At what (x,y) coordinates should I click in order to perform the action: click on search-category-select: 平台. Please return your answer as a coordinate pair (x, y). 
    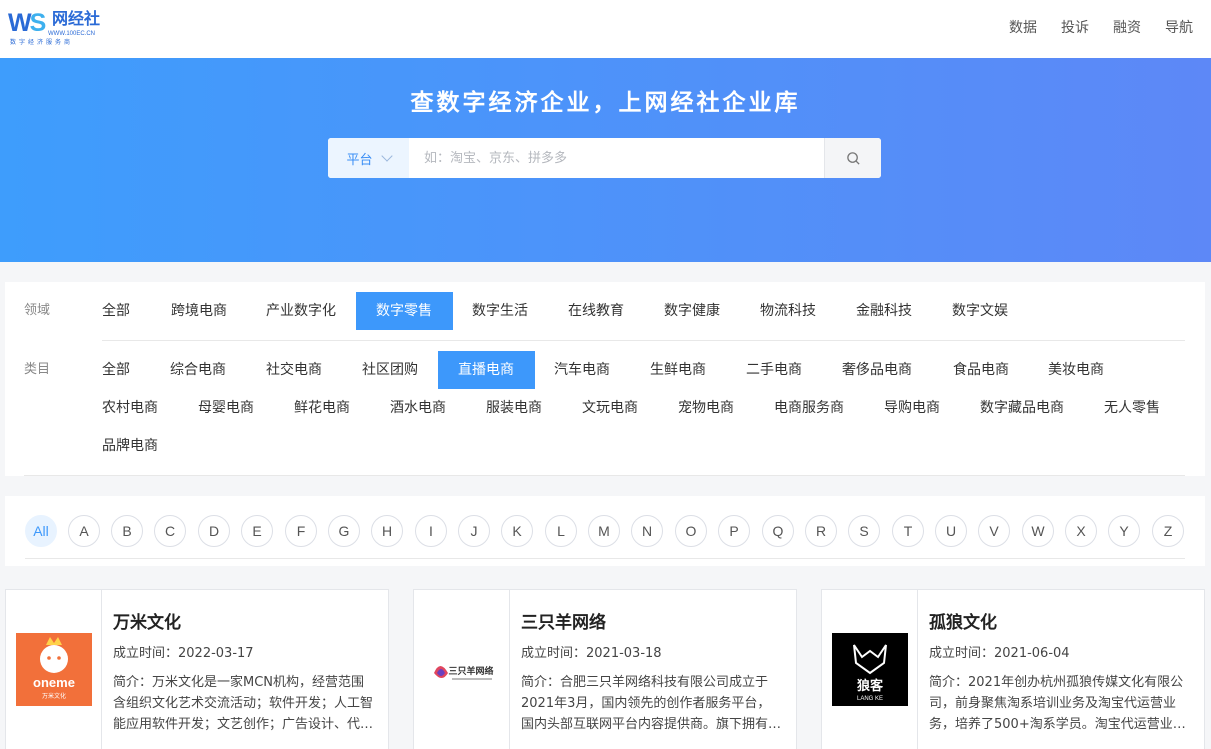
    Looking at the image, I should click on (368, 158).